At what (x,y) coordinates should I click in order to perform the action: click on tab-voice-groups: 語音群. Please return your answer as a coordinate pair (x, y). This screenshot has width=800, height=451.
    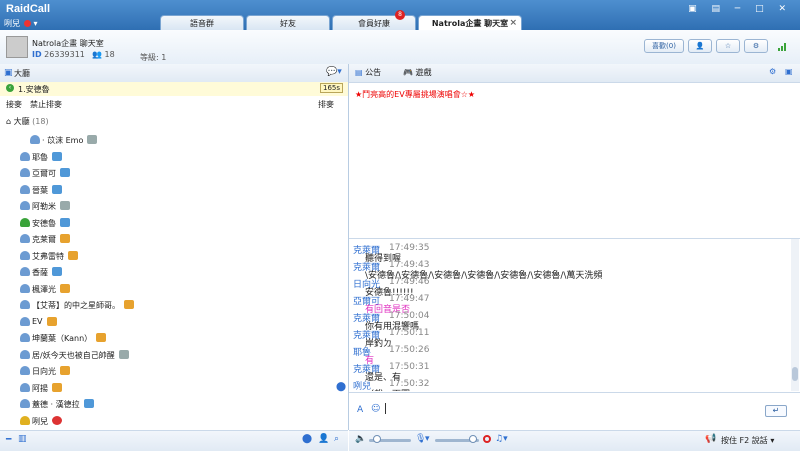
    Looking at the image, I should click on (202, 22).